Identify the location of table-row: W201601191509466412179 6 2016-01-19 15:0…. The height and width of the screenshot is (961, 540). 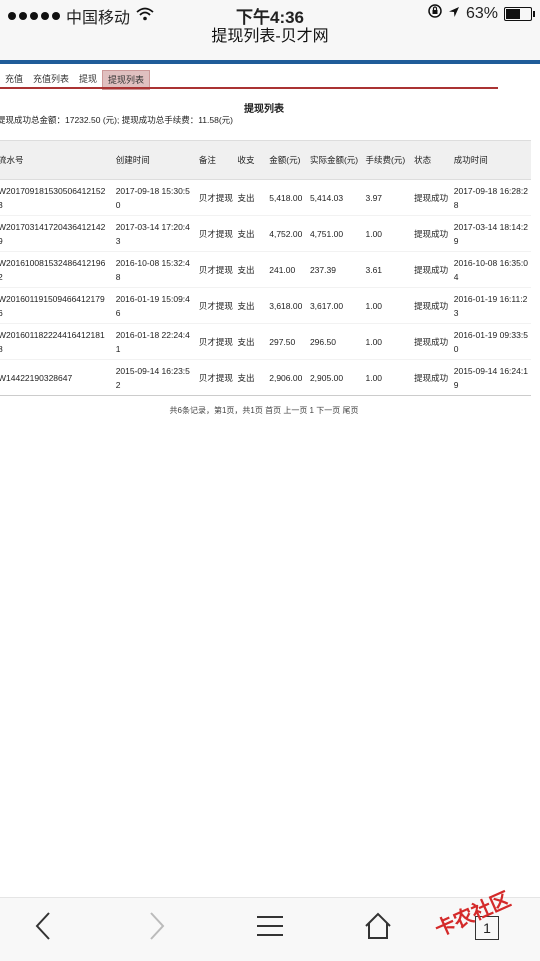
(265, 305).